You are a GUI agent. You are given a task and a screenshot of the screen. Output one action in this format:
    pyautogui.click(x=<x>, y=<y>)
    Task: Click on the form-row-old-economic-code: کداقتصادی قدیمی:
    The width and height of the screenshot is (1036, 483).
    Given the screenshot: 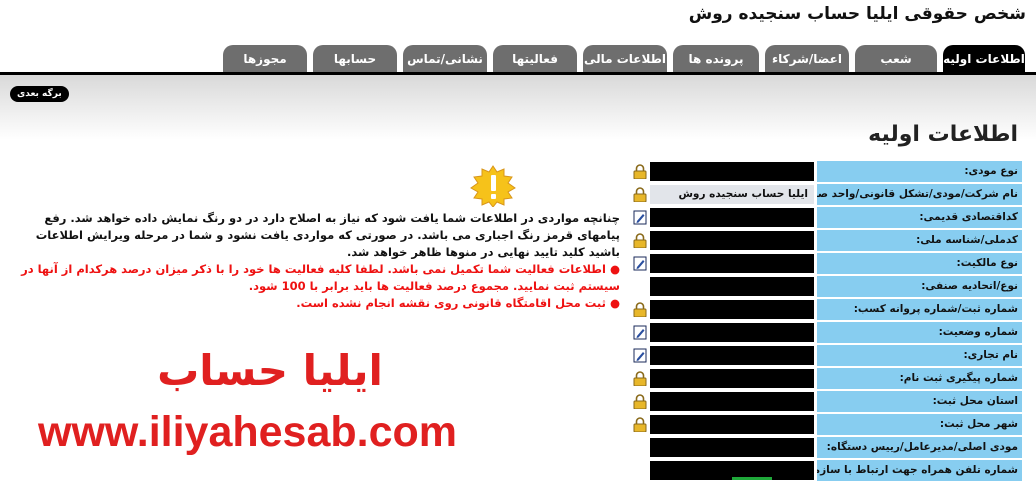 What is the action you would take?
    pyautogui.click(x=826, y=217)
    